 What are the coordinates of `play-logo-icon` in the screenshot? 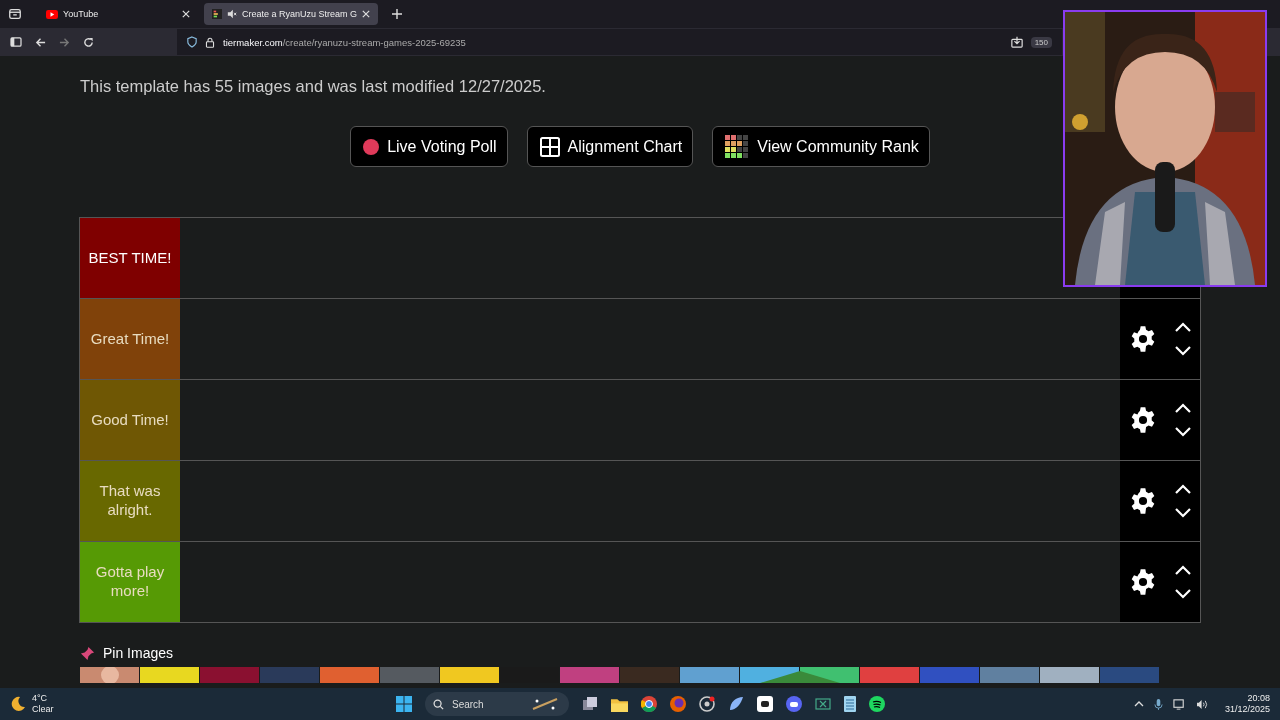 It's located at (52, 14).